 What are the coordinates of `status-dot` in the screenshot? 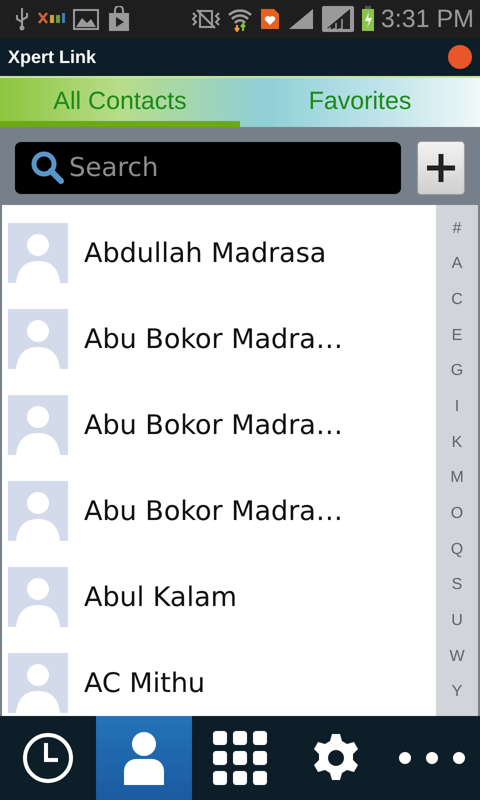 It's located at (460, 57).